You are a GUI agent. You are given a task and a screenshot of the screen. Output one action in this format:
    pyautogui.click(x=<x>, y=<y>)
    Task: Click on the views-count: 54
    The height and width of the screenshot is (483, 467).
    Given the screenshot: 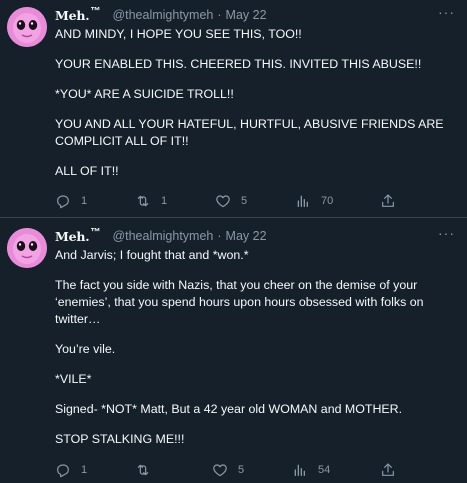 What is the action you would take?
    pyautogui.click(x=324, y=470)
    